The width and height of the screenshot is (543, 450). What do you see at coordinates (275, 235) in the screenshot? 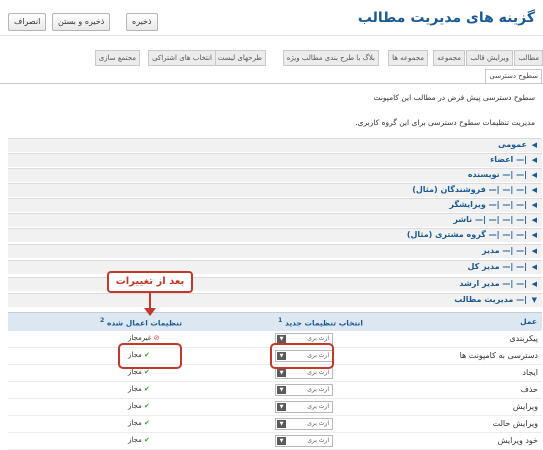
I see `group-row: ◀ |— |— |— گروه مشتری (مثال)` at bounding box center [275, 235].